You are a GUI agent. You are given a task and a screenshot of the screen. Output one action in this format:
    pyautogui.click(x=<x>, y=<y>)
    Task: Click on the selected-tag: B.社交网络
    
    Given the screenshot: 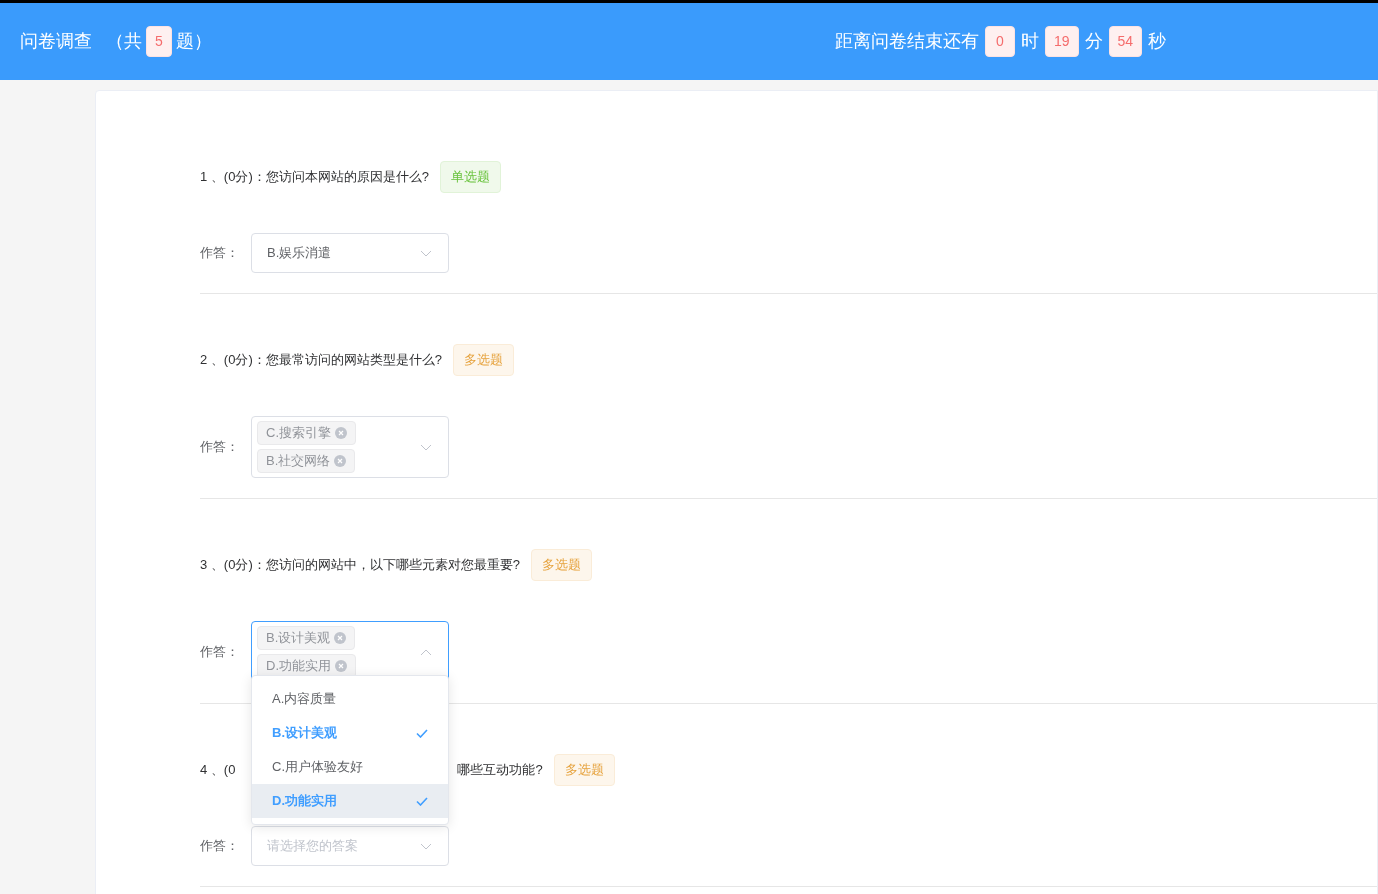 What is the action you would take?
    pyautogui.click(x=306, y=461)
    